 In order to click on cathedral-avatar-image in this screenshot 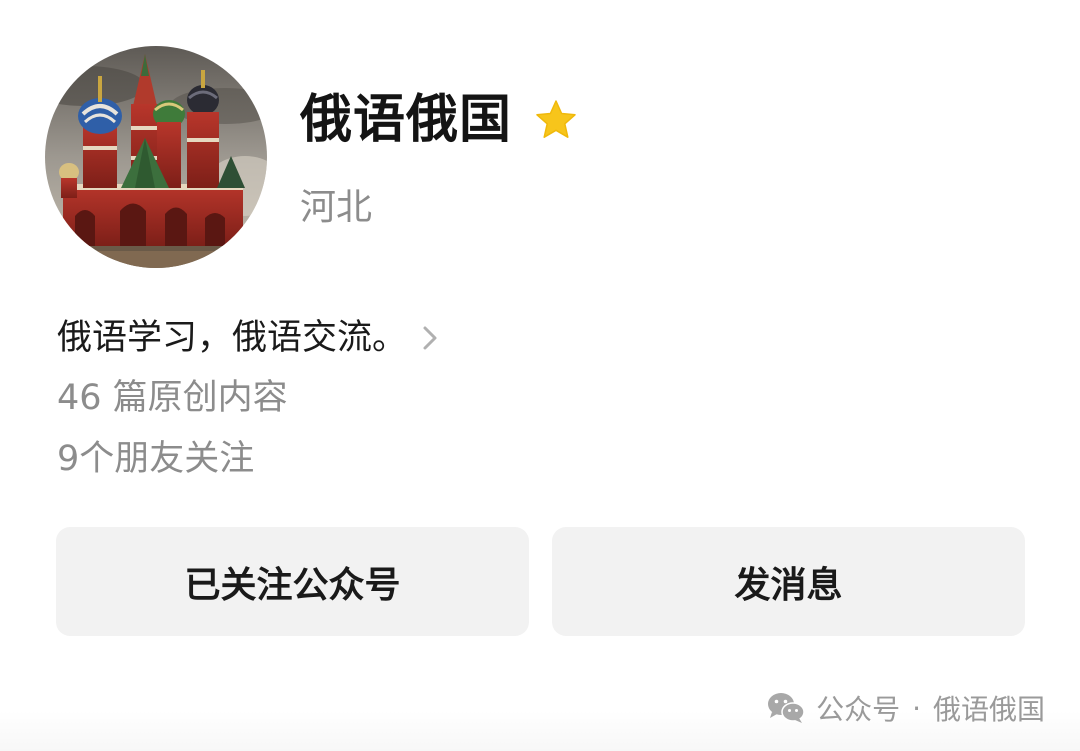, I will do `click(156, 157)`.